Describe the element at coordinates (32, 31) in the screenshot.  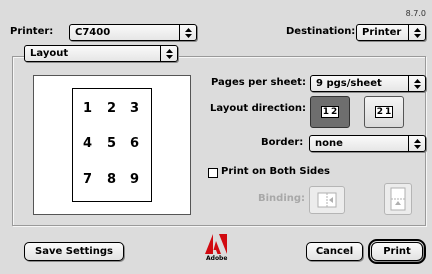
I see `printer-label: Printer:` at that location.